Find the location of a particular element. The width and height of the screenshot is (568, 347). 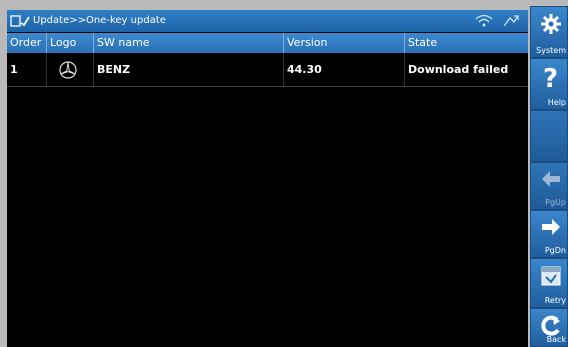

system-label: System is located at coordinates (551, 50).